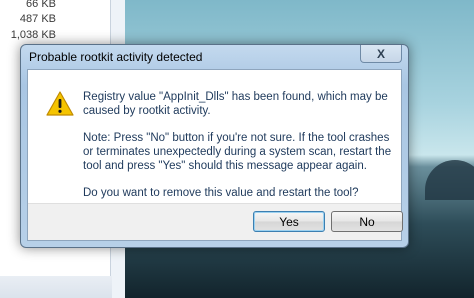 The height and width of the screenshot is (298, 474). Describe the element at coordinates (449, 180) in the screenshot. I see `desktop-scenery` at that location.